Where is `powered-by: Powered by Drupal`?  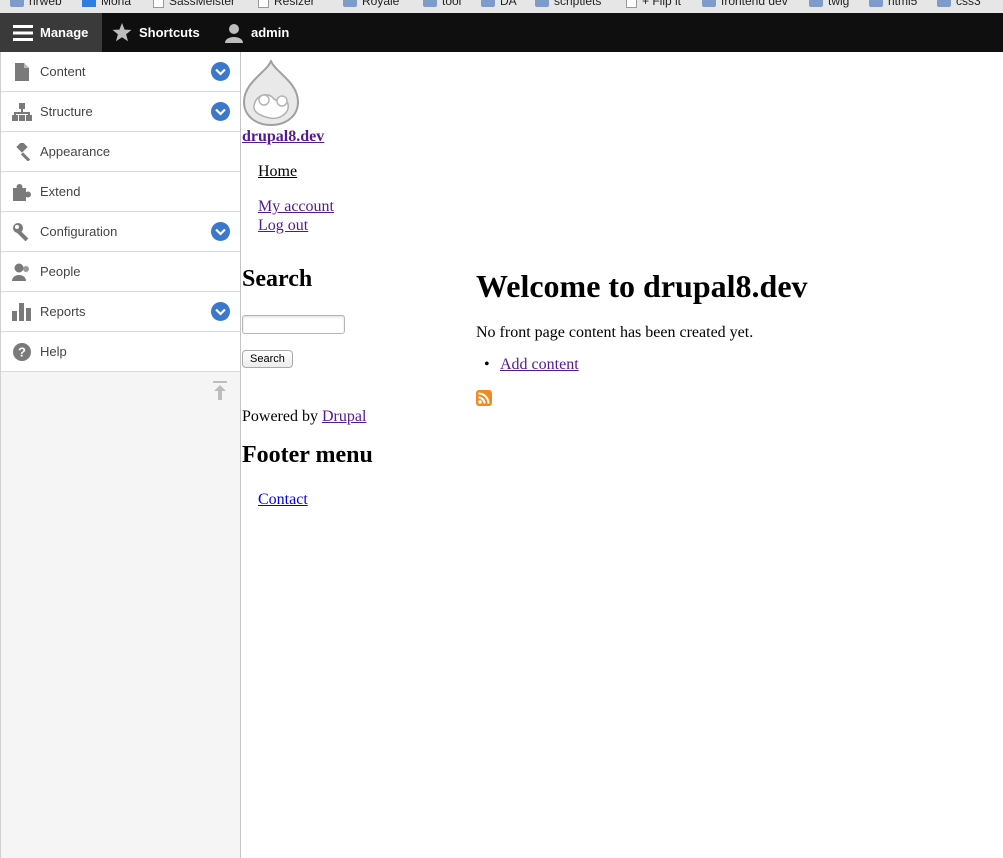
powered-by: Powered by Drupal is located at coordinates (304, 417).